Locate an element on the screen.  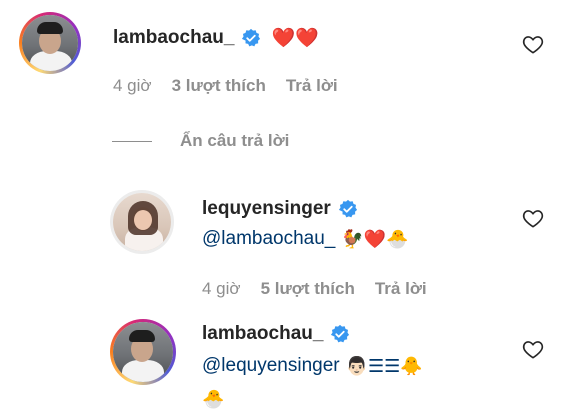
username: lequyensinger is located at coordinates (266, 209).